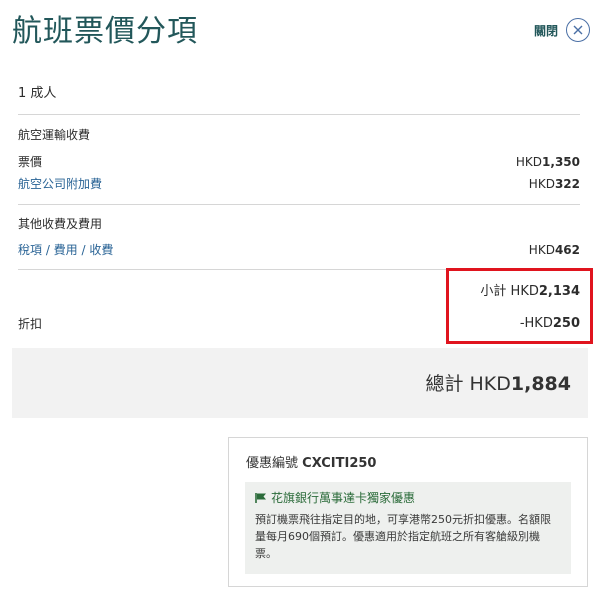  What do you see at coordinates (65, 250) in the screenshot?
I see `taxes-link: 稅項 / 費用 / 收費` at bounding box center [65, 250].